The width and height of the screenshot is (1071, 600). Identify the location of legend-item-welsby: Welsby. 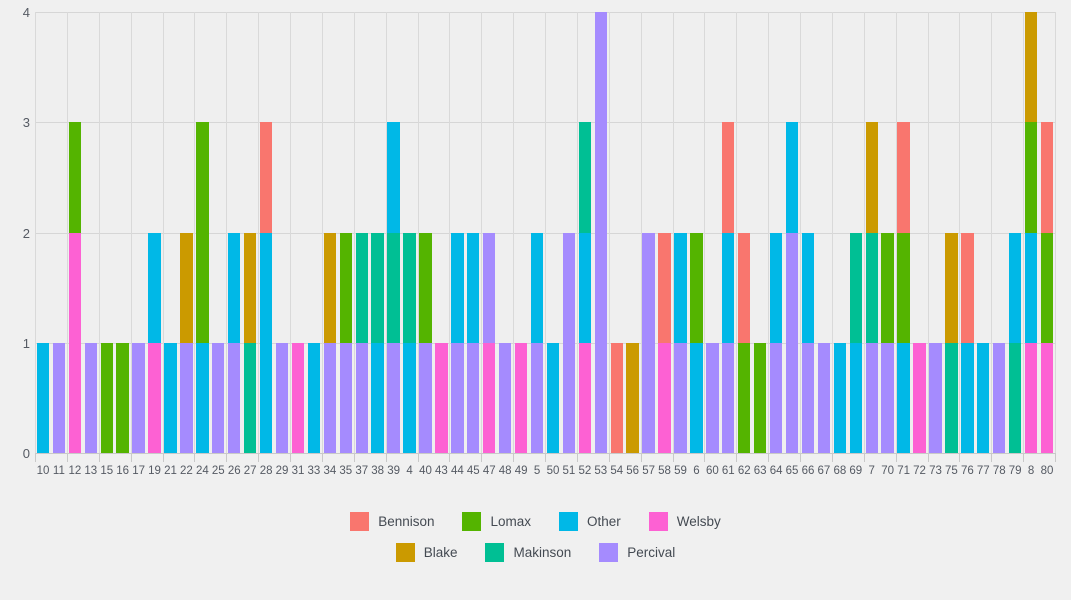
(684, 521).